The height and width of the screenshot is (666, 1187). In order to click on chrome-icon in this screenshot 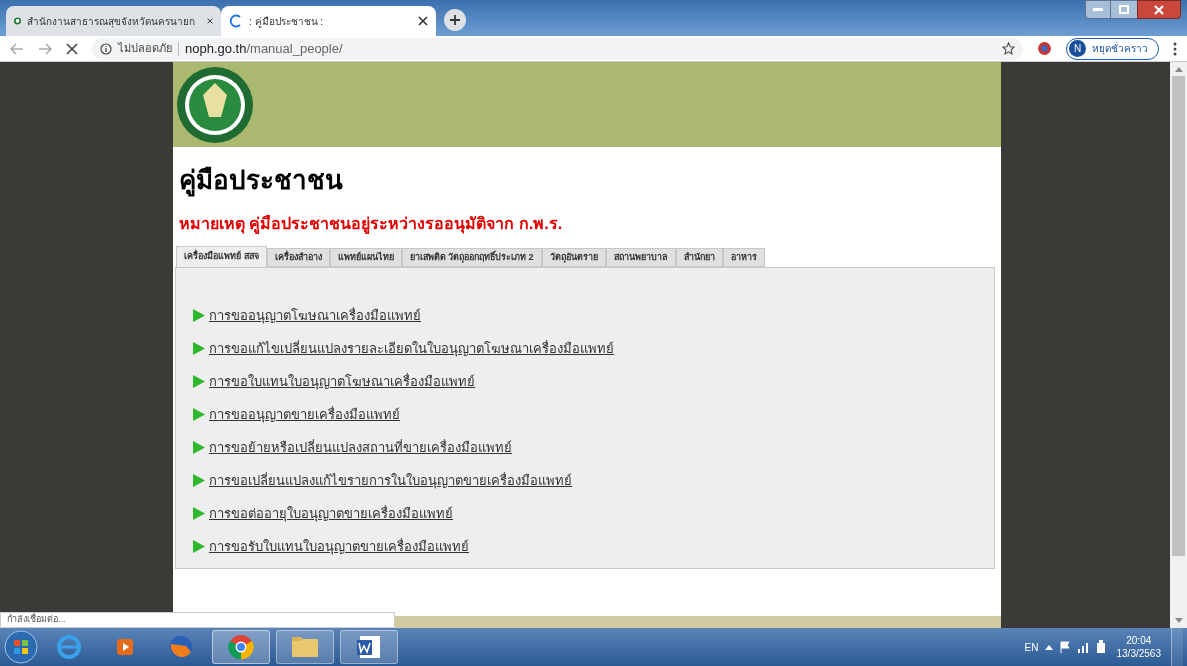, I will do `click(241, 647)`.